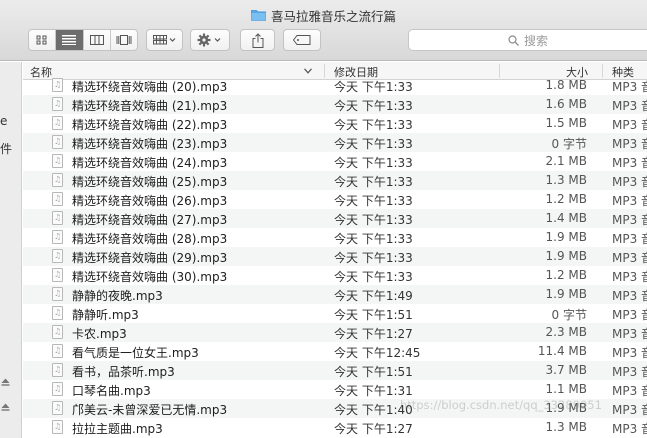 This screenshot has height=438, width=647. I want to click on file-name: 精选环绕音效嗨曲 (20).mp3, so click(150, 87).